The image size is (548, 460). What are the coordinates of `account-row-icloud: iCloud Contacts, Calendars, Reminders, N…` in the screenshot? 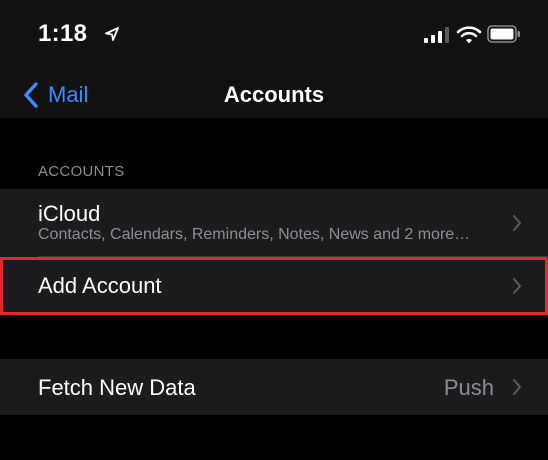 It's located at (274, 223).